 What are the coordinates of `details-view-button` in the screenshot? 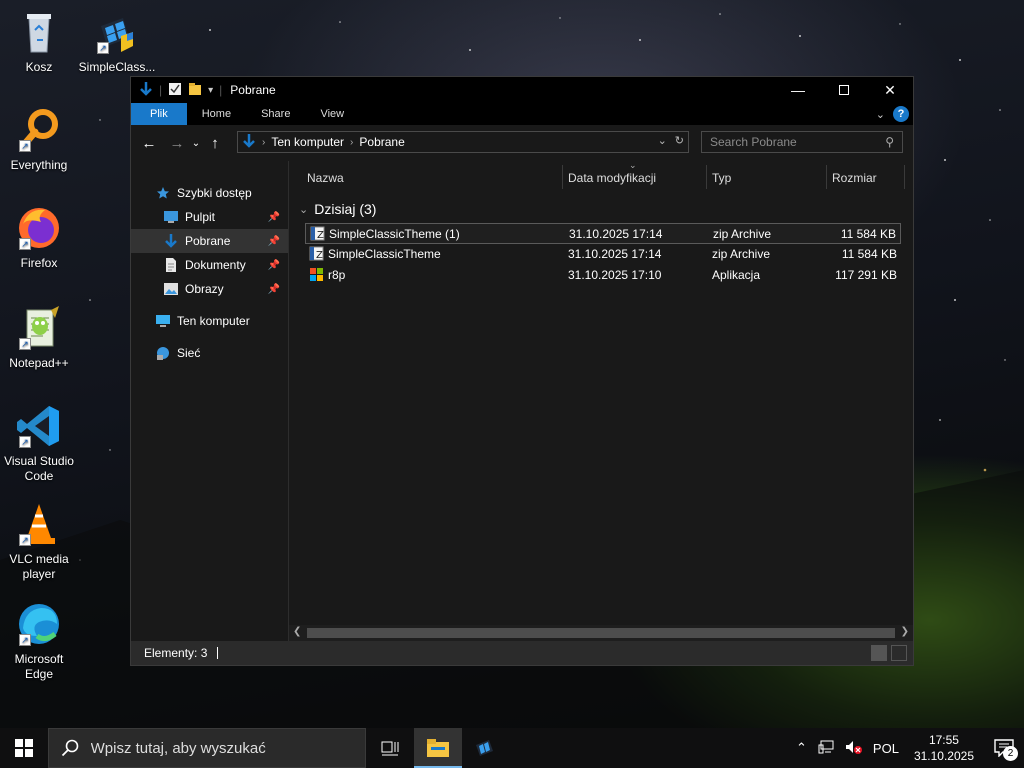 It's located at (879, 653).